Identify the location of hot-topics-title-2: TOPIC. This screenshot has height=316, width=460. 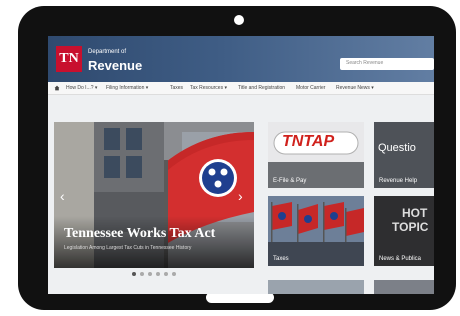
(410, 227).